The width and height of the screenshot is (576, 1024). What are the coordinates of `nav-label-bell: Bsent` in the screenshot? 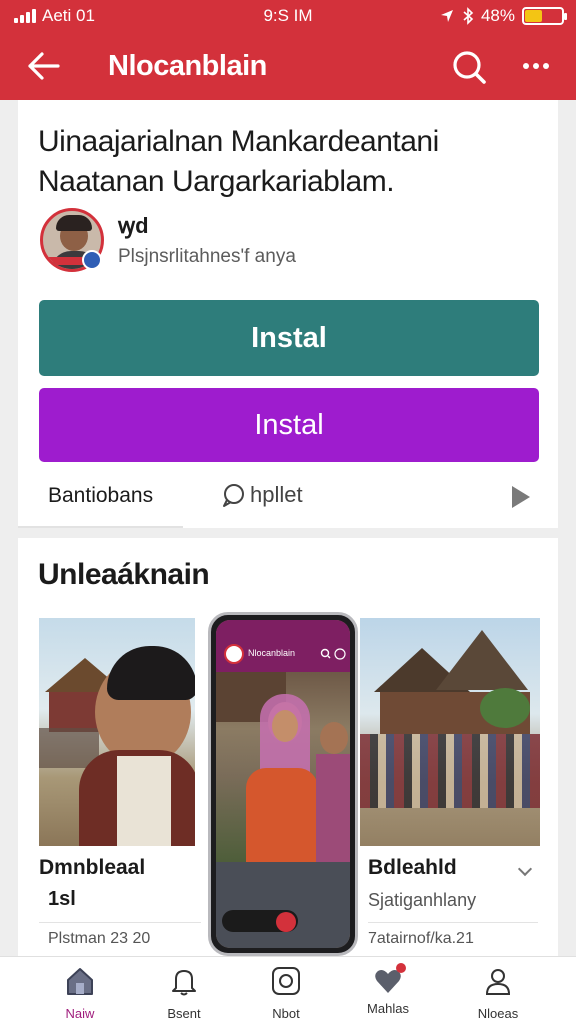 It's located at (184, 1013).